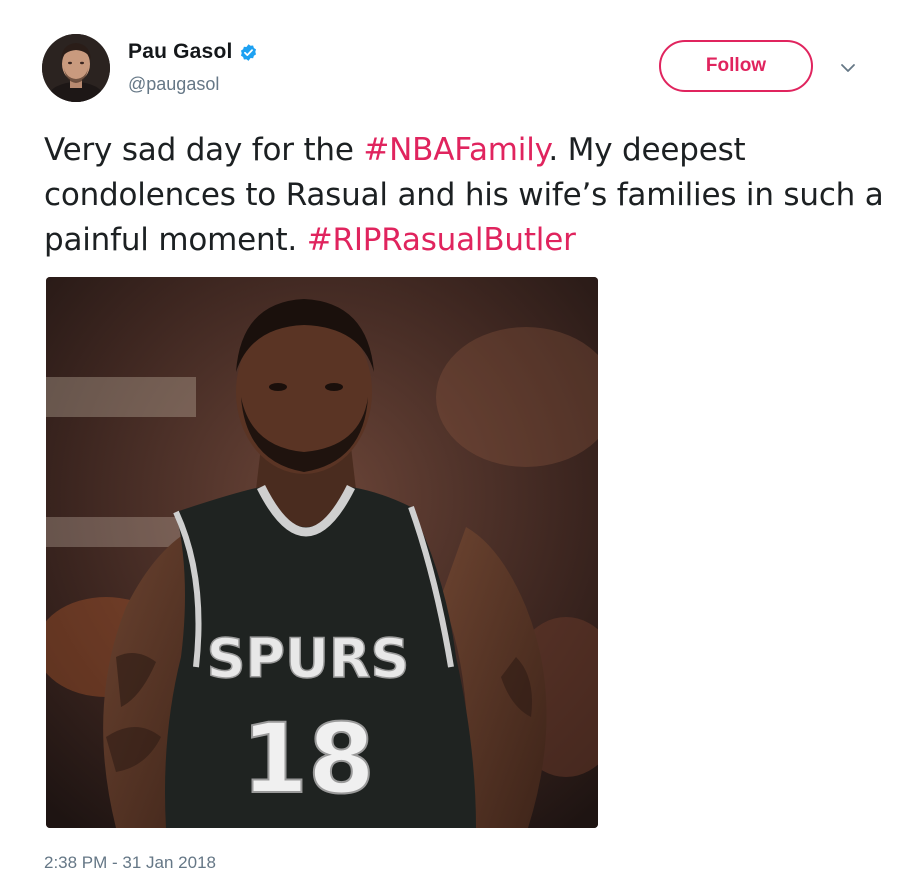 The image size is (920, 887). What do you see at coordinates (848, 68) in the screenshot?
I see `chevron-down-icon` at bounding box center [848, 68].